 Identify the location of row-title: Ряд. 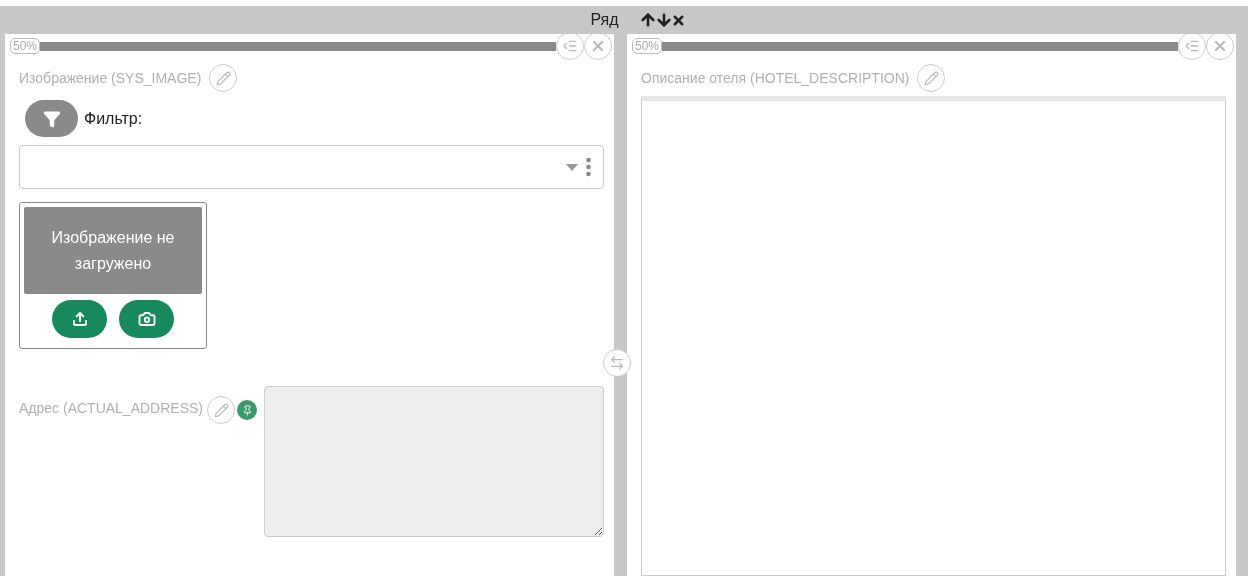
(604, 20).